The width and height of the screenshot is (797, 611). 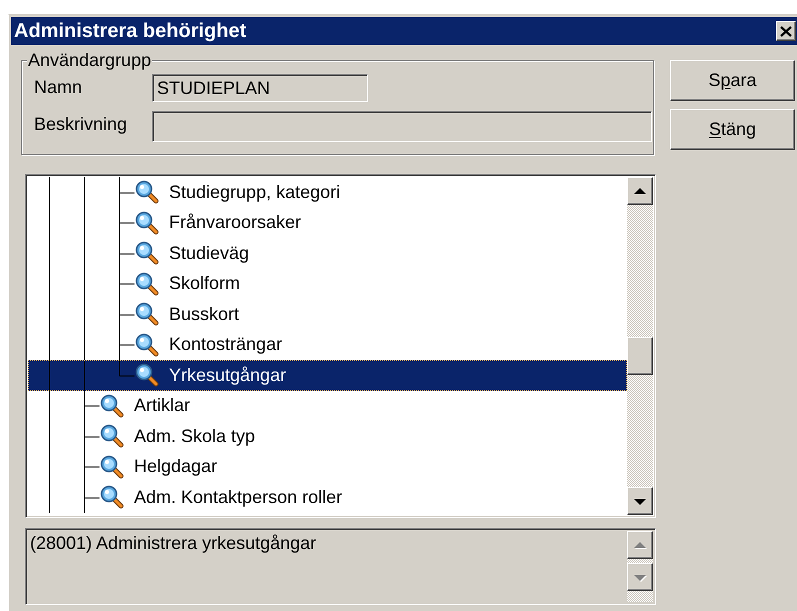 I want to click on window-title: Administrera behörighet, so click(x=130, y=31).